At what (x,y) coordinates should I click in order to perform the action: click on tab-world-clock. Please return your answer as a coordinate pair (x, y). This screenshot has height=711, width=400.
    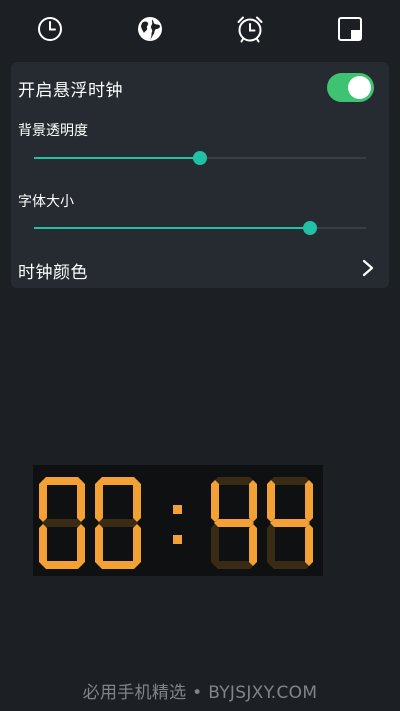
    Looking at the image, I should click on (150, 29).